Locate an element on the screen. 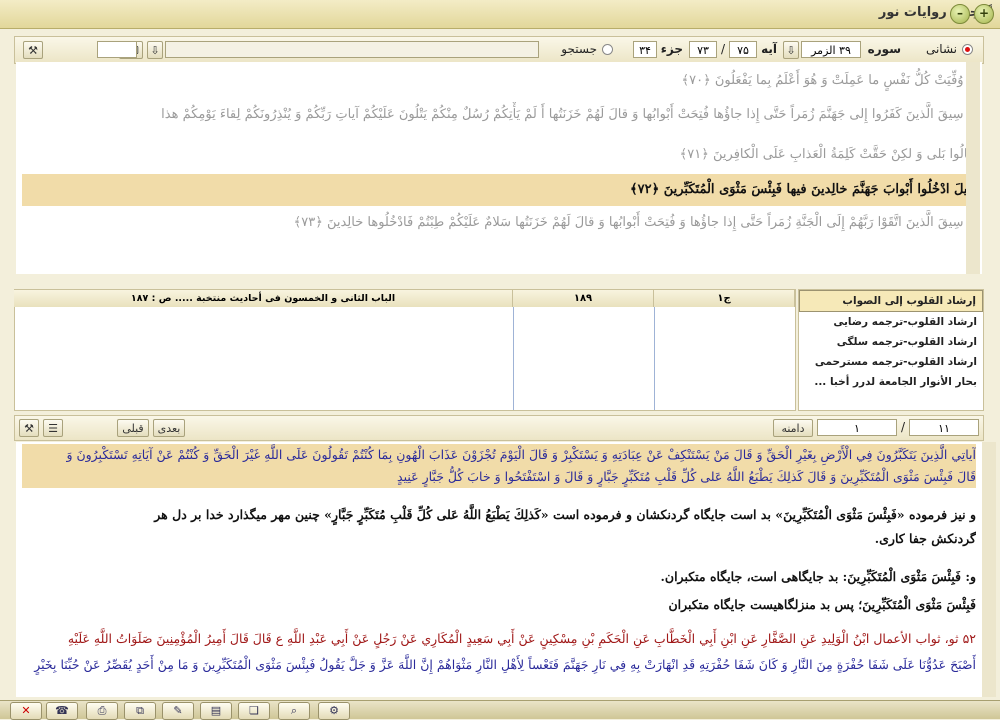  book-item-solgi: ارشاد القلوب-ترجمه سلگی is located at coordinates (891, 342).